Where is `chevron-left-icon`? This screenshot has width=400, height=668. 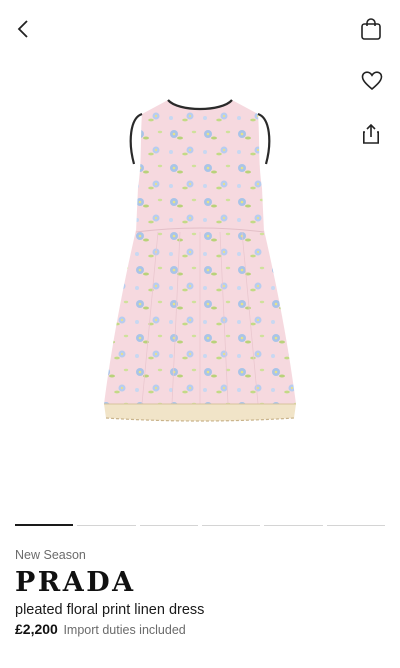 chevron-left-icon is located at coordinates (23, 29).